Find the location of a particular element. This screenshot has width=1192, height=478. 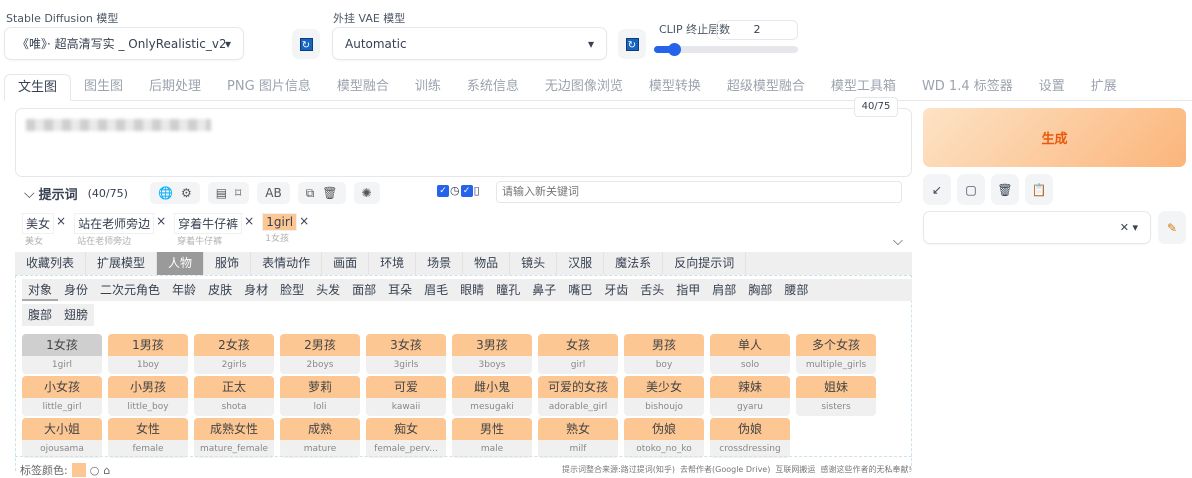

category-tab: 反向提示词 is located at coordinates (705, 263).